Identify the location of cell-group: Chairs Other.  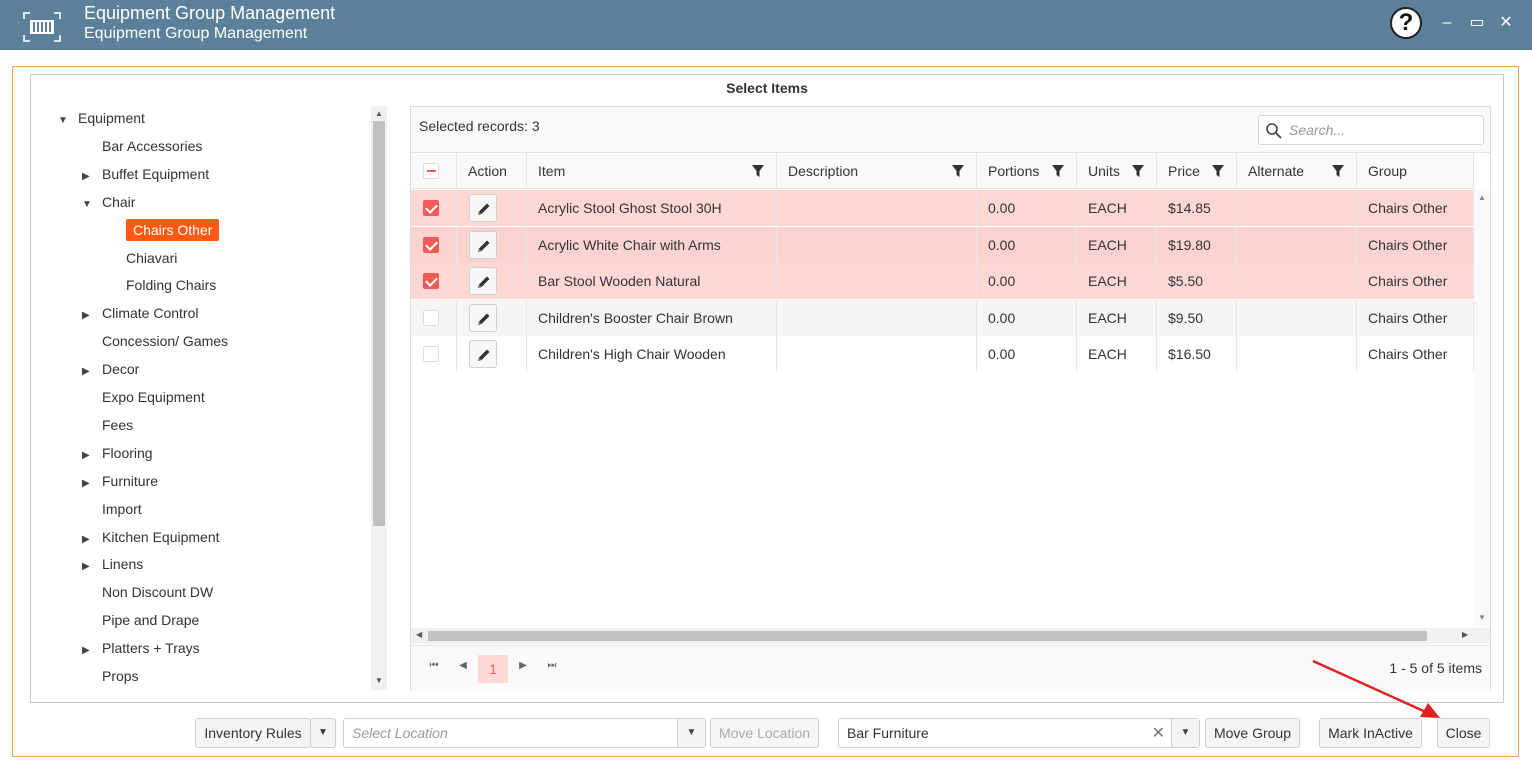
(1415, 244).